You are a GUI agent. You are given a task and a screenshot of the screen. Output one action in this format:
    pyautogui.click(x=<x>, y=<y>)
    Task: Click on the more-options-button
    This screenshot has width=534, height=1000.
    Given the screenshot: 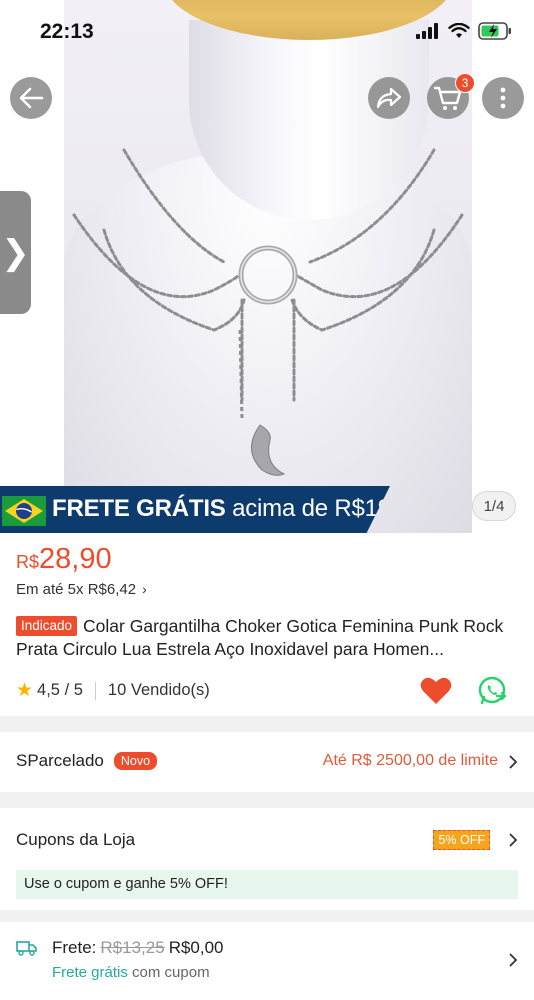 What is the action you would take?
    pyautogui.click(x=503, y=98)
    